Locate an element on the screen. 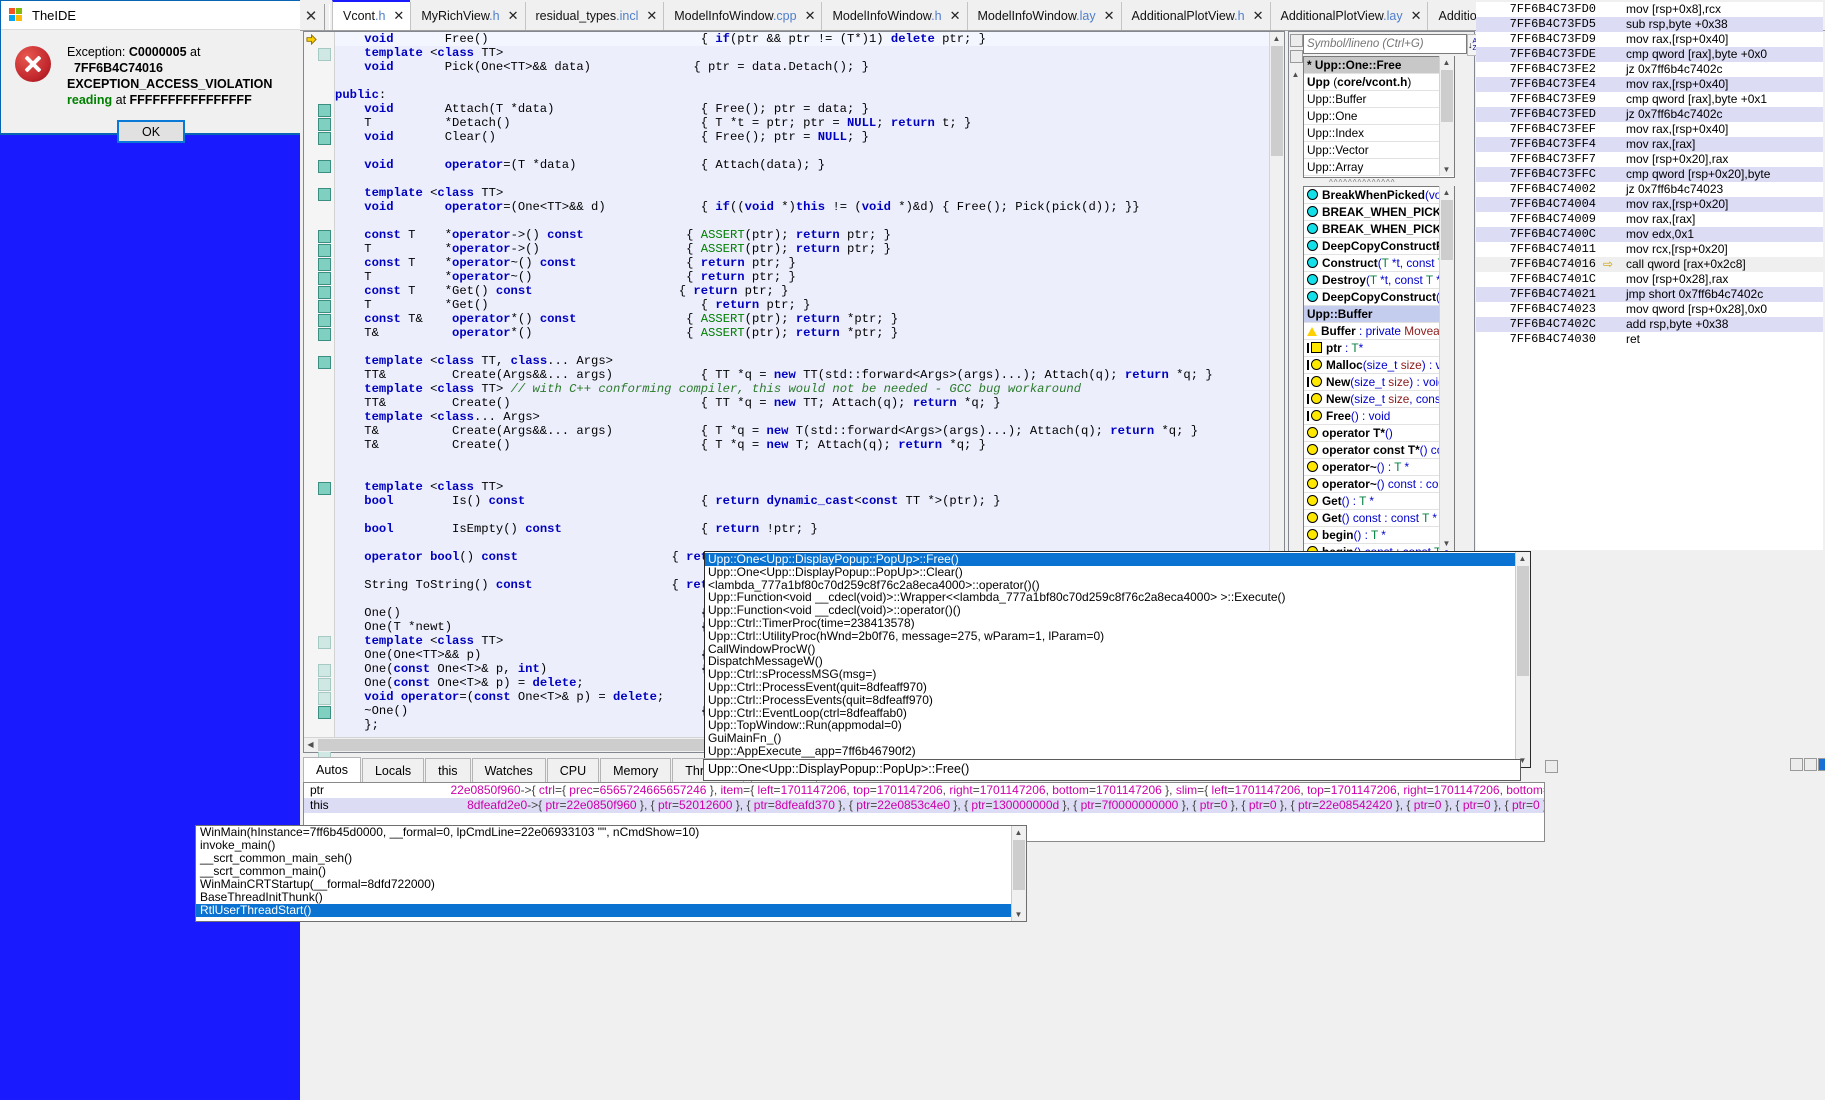  file-tab: ModelInfoWindow.h ✕ is located at coordinates (894, 16).